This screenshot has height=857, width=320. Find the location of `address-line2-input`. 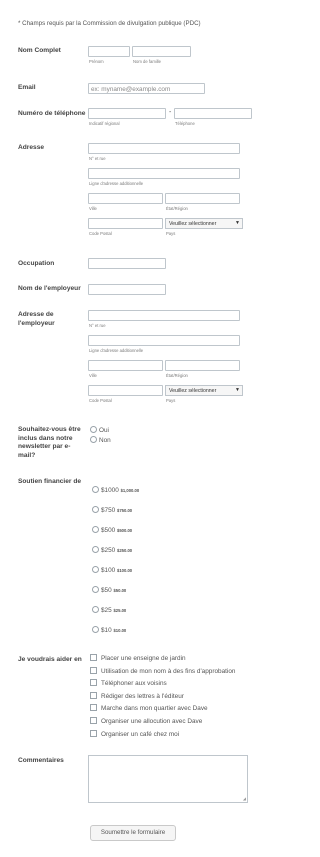

address-line2-input is located at coordinates (164, 173).